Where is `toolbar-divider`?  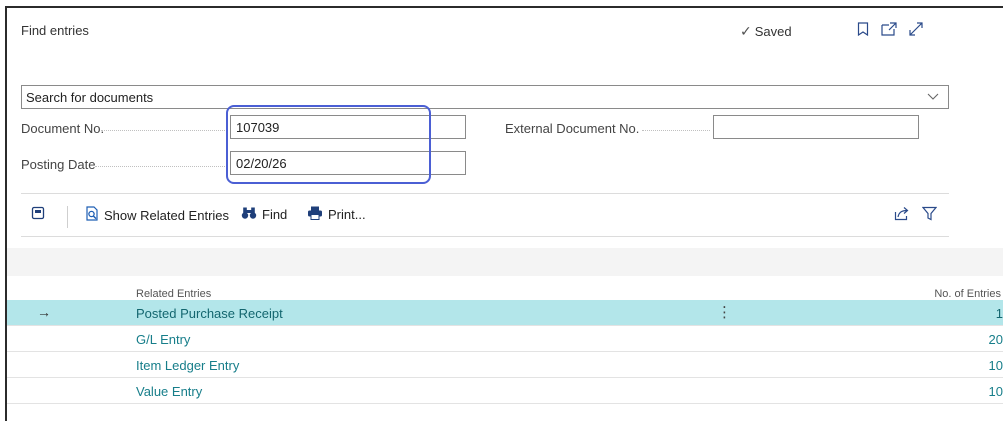 toolbar-divider is located at coordinates (67, 217).